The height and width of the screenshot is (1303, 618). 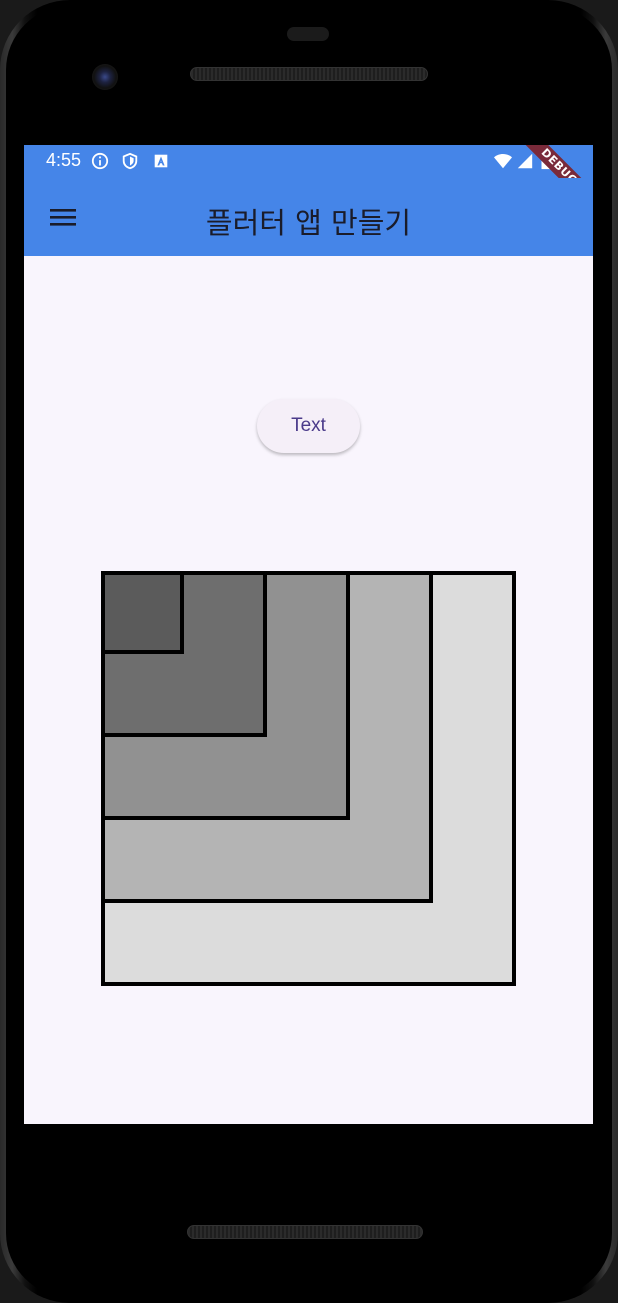 What do you see at coordinates (525, 161) in the screenshot?
I see `cellular-icon` at bounding box center [525, 161].